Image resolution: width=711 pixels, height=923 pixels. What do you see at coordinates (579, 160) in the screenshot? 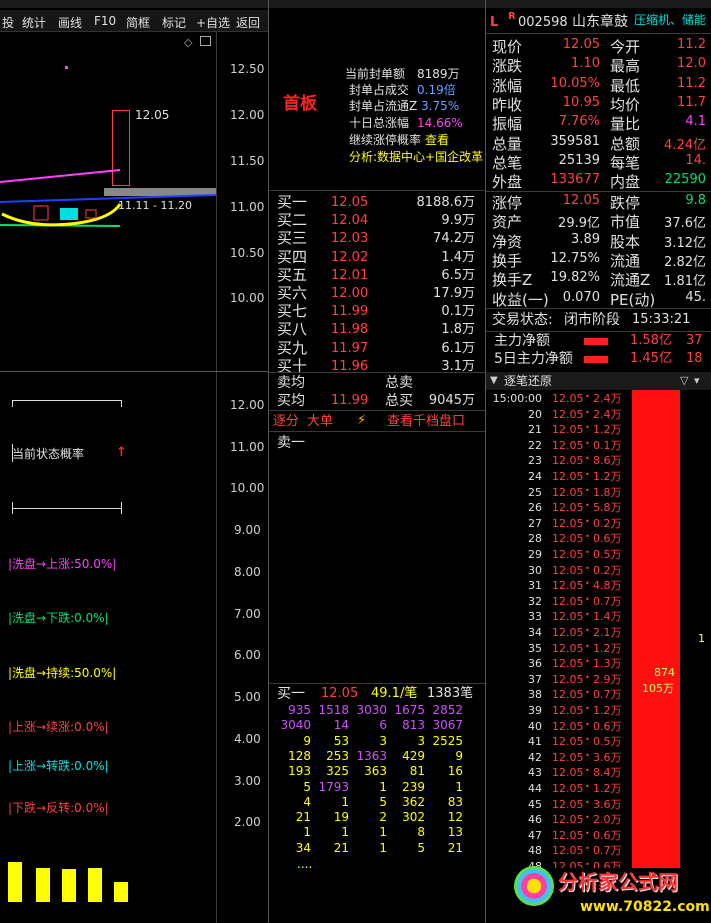
I see `quote-value: 25139` at bounding box center [579, 160].